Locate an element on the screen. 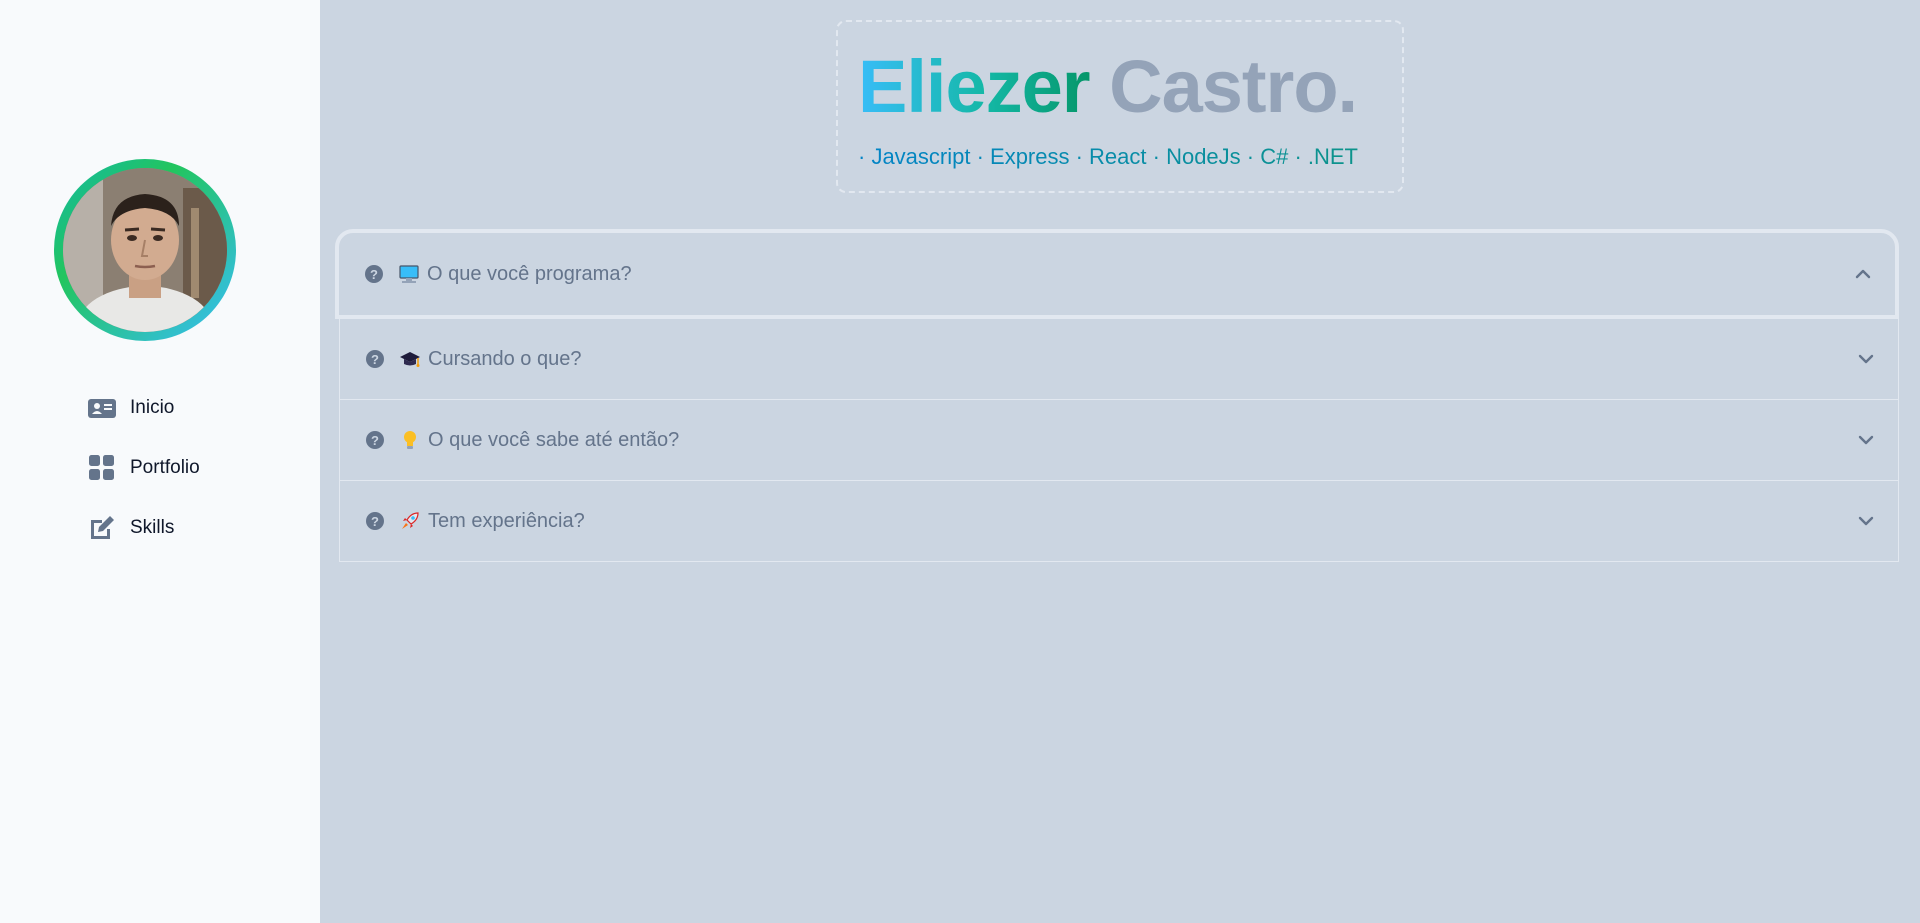 The image size is (1920, 923). first-name: Eliezer is located at coordinates (974, 86).